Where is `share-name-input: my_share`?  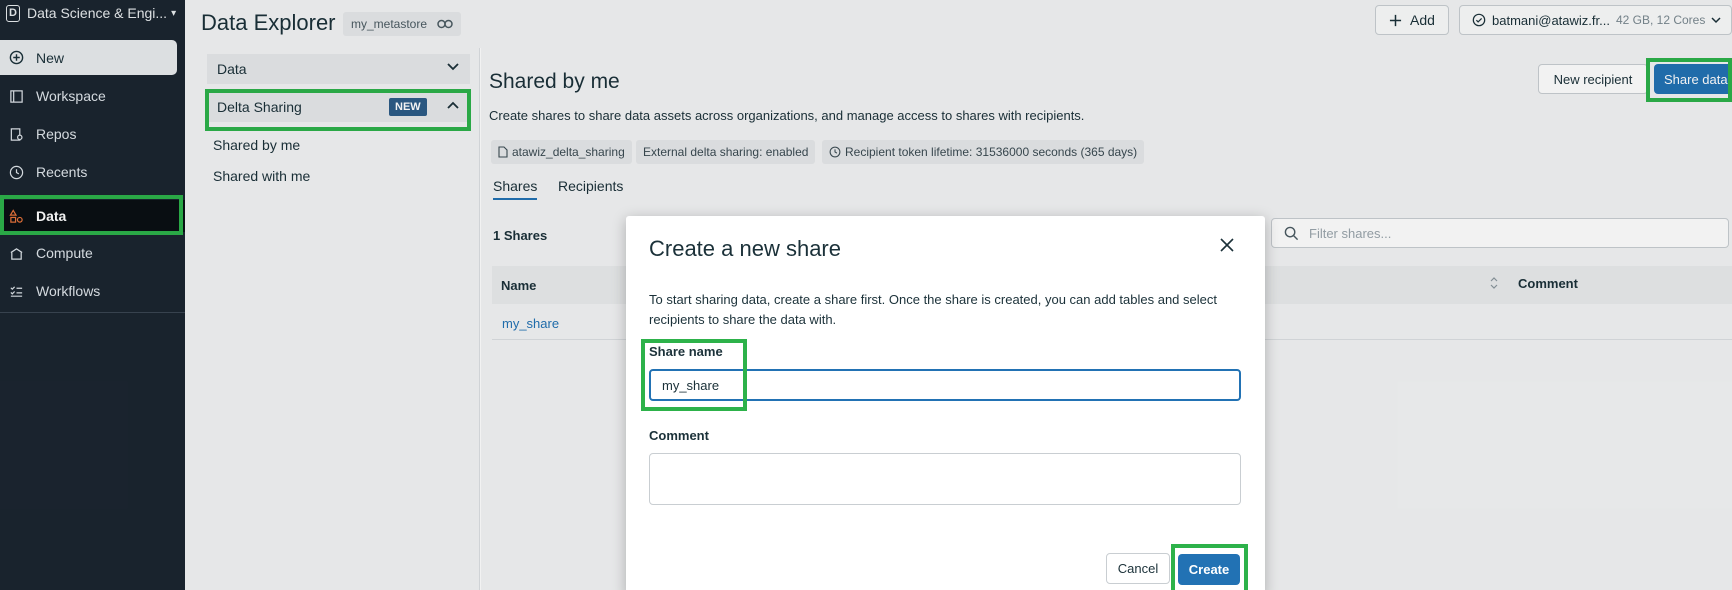 share-name-input: my_share is located at coordinates (945, 385).